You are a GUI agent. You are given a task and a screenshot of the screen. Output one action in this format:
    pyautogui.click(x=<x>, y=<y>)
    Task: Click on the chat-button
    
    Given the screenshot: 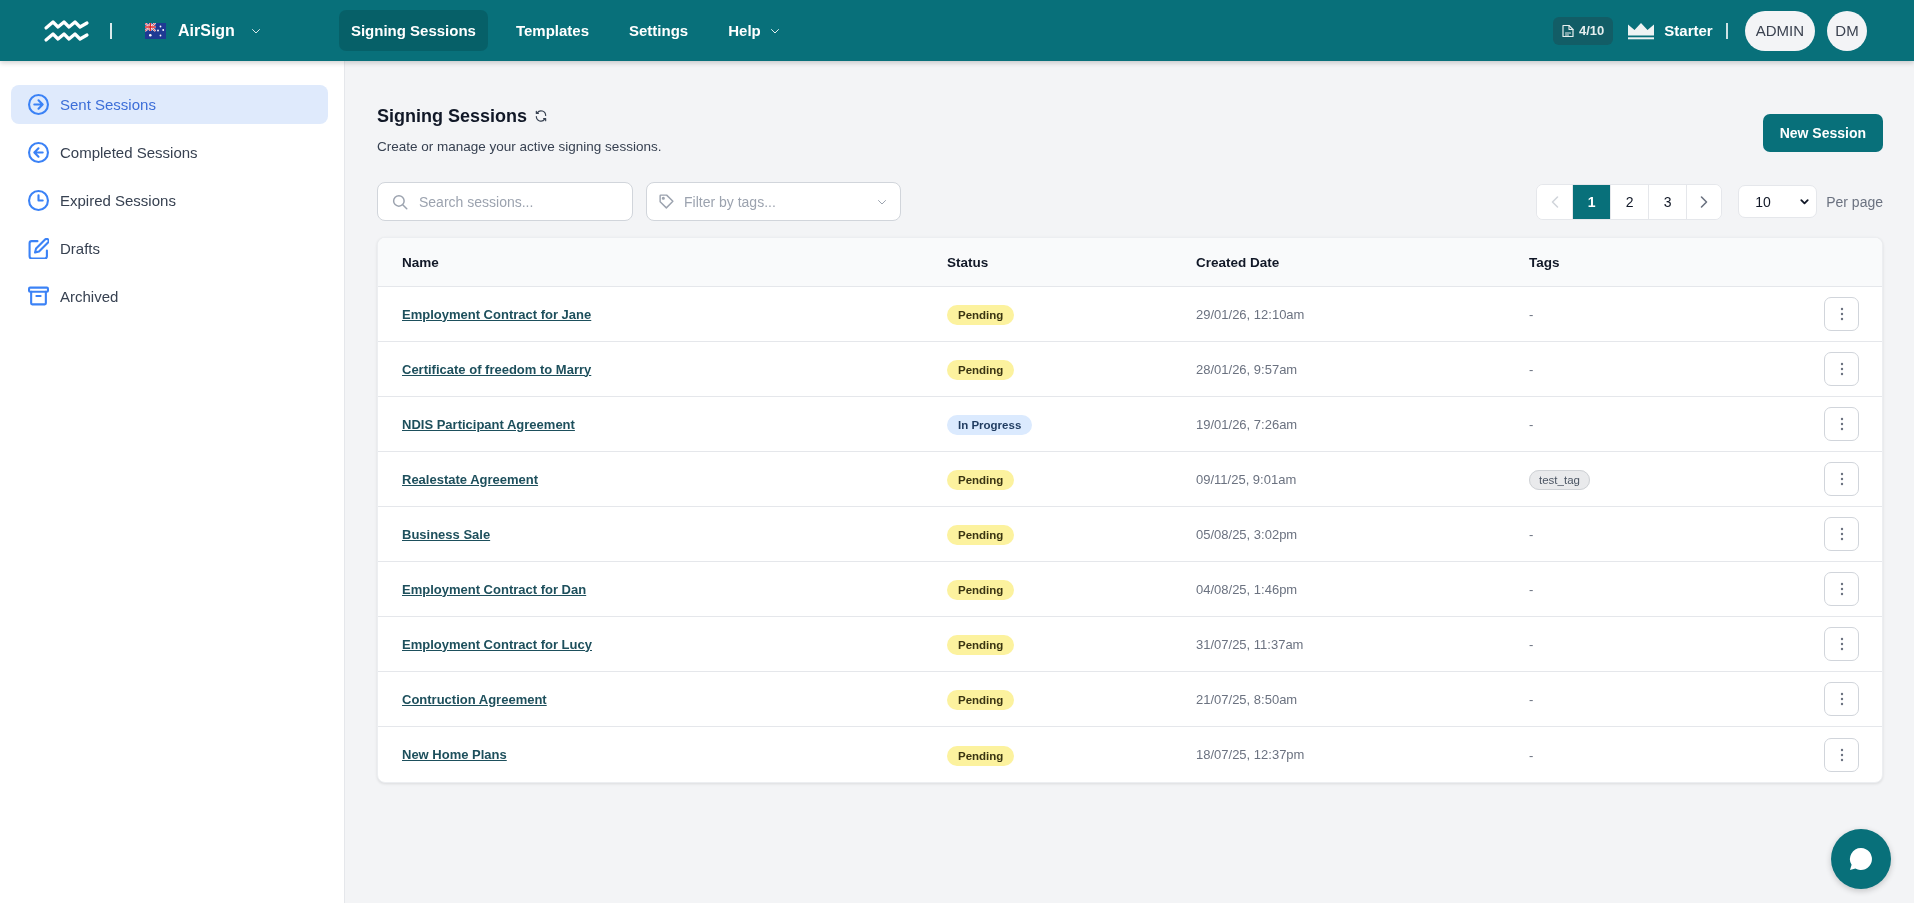 What is the action you would take?
    pyautogui.click(x=1861, y=859)
    